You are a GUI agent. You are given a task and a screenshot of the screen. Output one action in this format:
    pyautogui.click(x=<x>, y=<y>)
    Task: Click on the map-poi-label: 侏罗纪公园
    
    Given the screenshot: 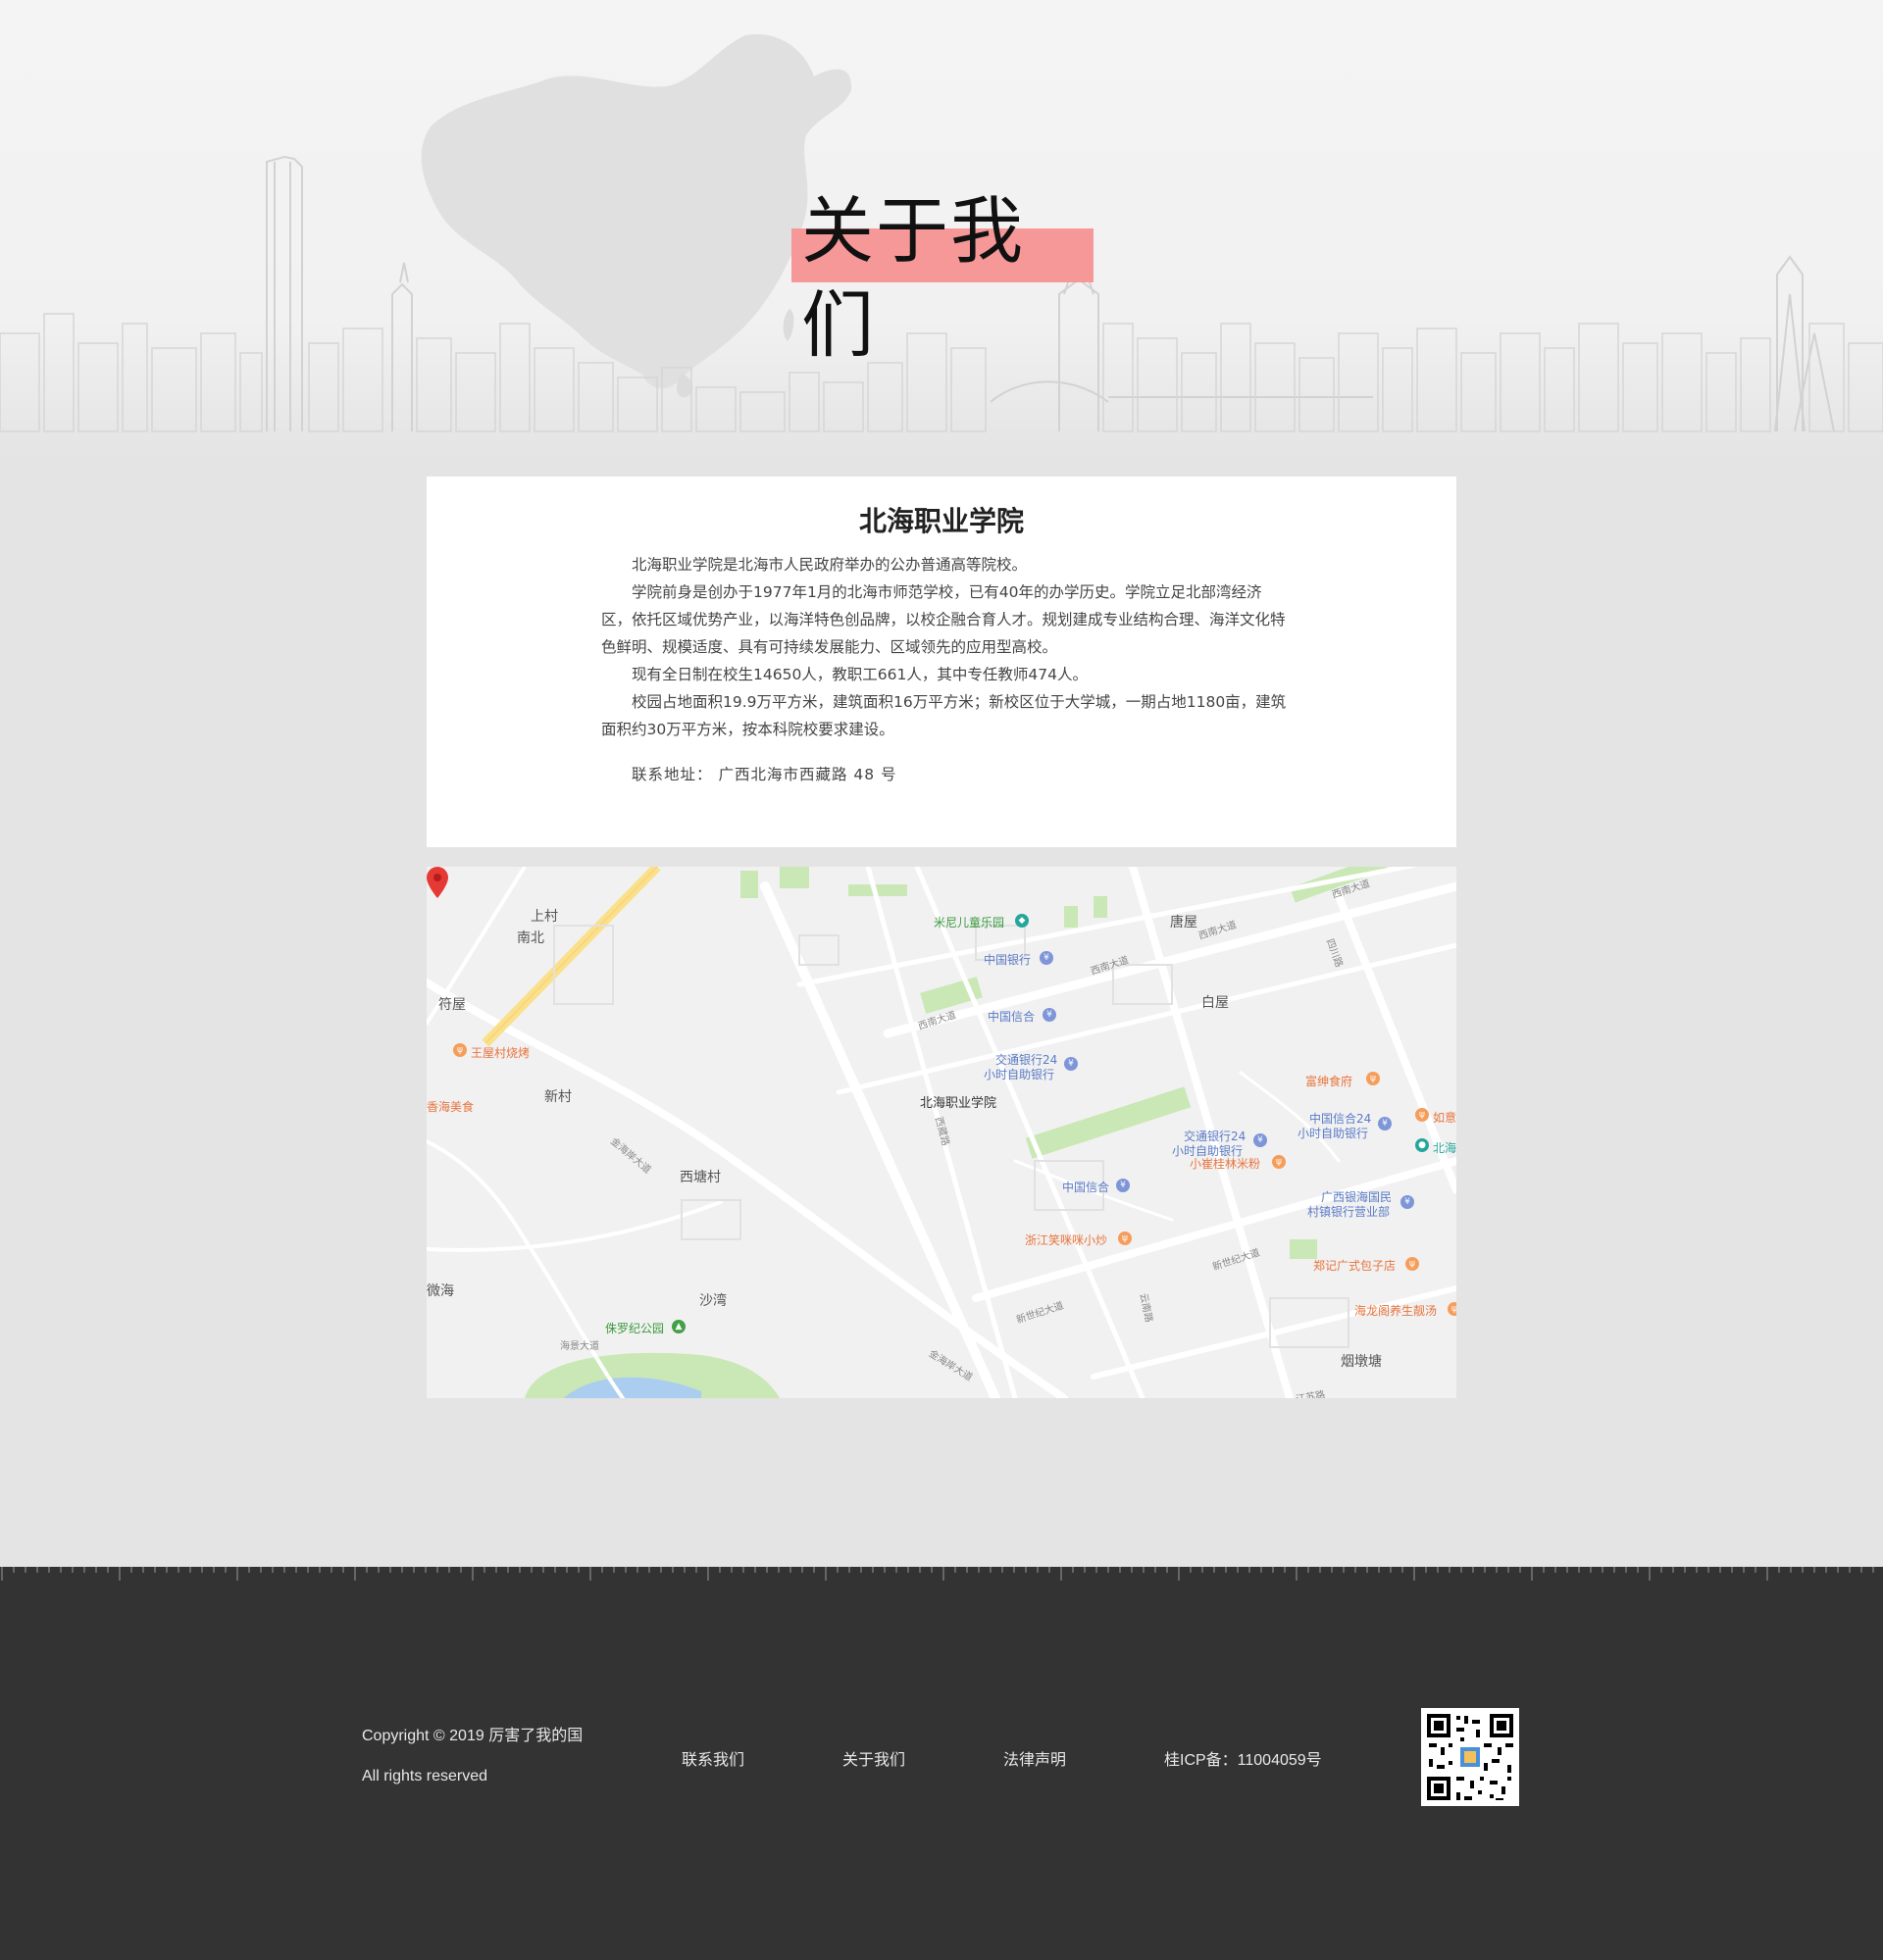 What is the action you would take?
    pyautogui.click(x=635, y=1328)
    